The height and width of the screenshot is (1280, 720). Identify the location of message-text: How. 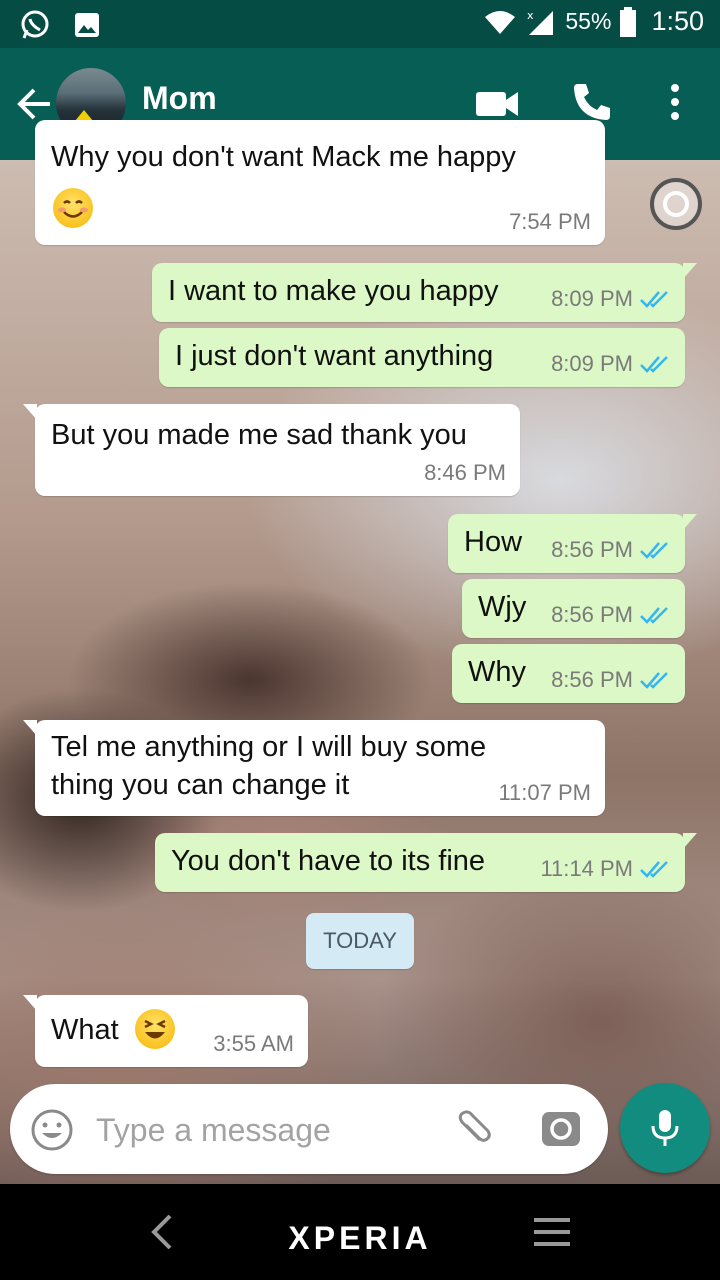
(493, 542).